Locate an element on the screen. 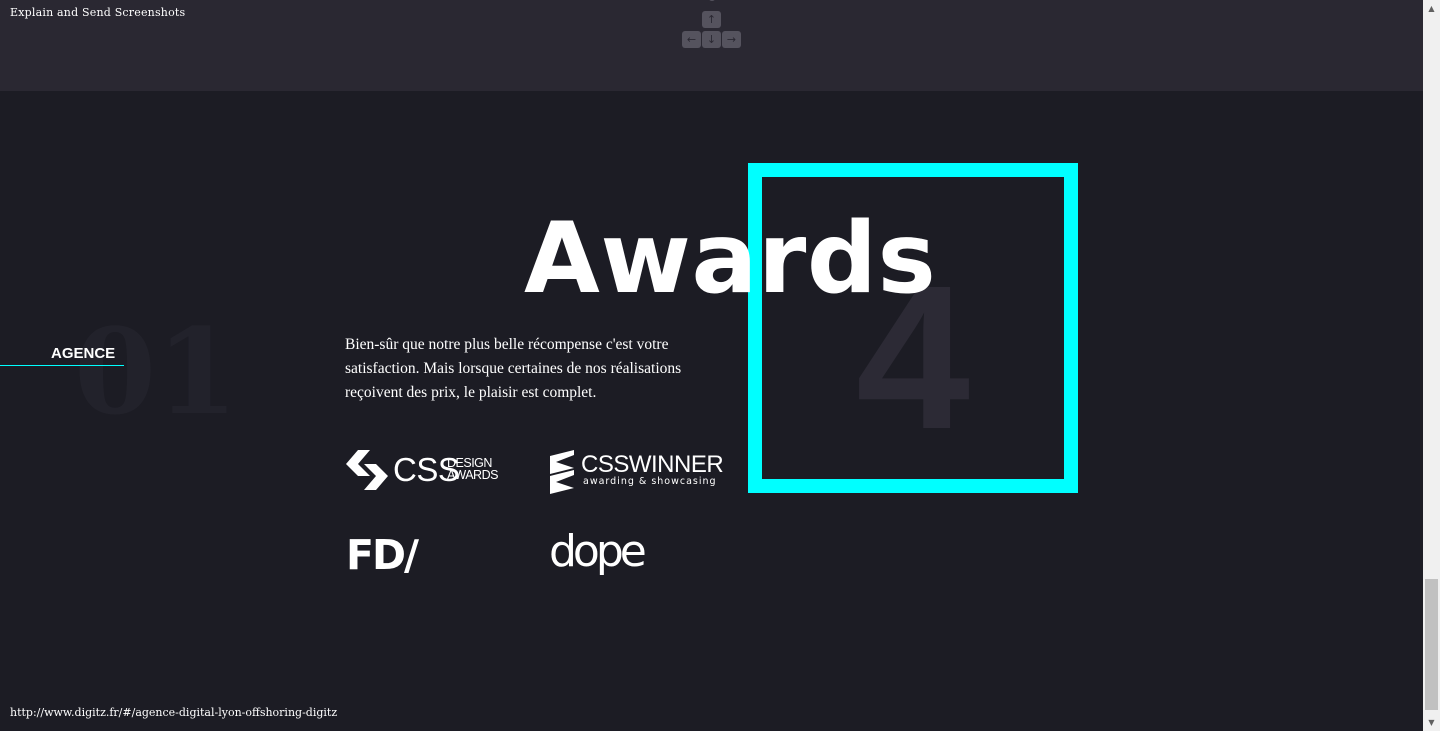 This screenshot has width=1440, height=731. scroll-up-icon: ▲ is located at coordinates (1431, 8).